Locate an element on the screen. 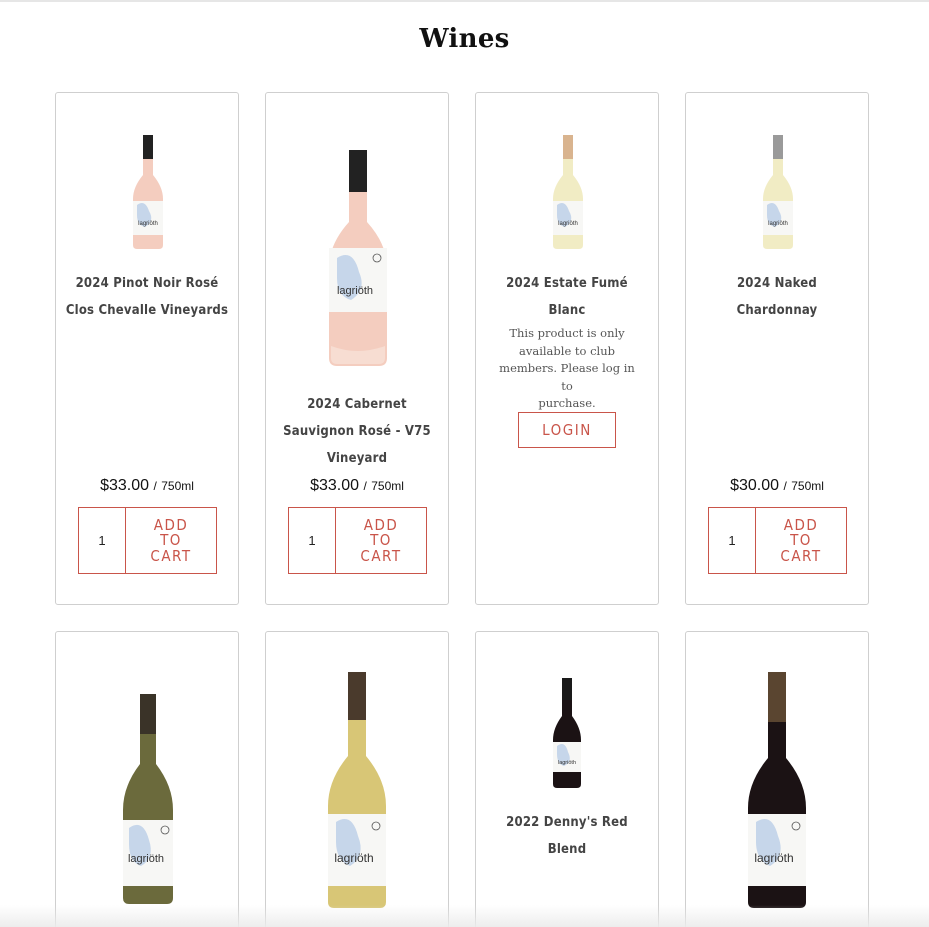 The image size is (929, 927). top-divider is located at coordinates (464, 1).